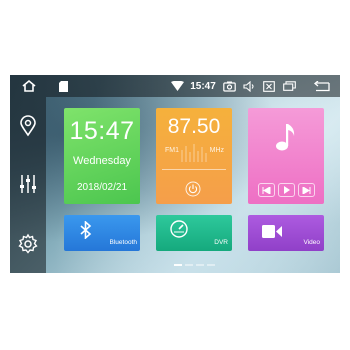 Image resolution: width=350 pixels, height=350 pixels. What do you see at coordinates (286, 190) in the screenshot?
I see `play-icon` at bounding box center [286, 190].